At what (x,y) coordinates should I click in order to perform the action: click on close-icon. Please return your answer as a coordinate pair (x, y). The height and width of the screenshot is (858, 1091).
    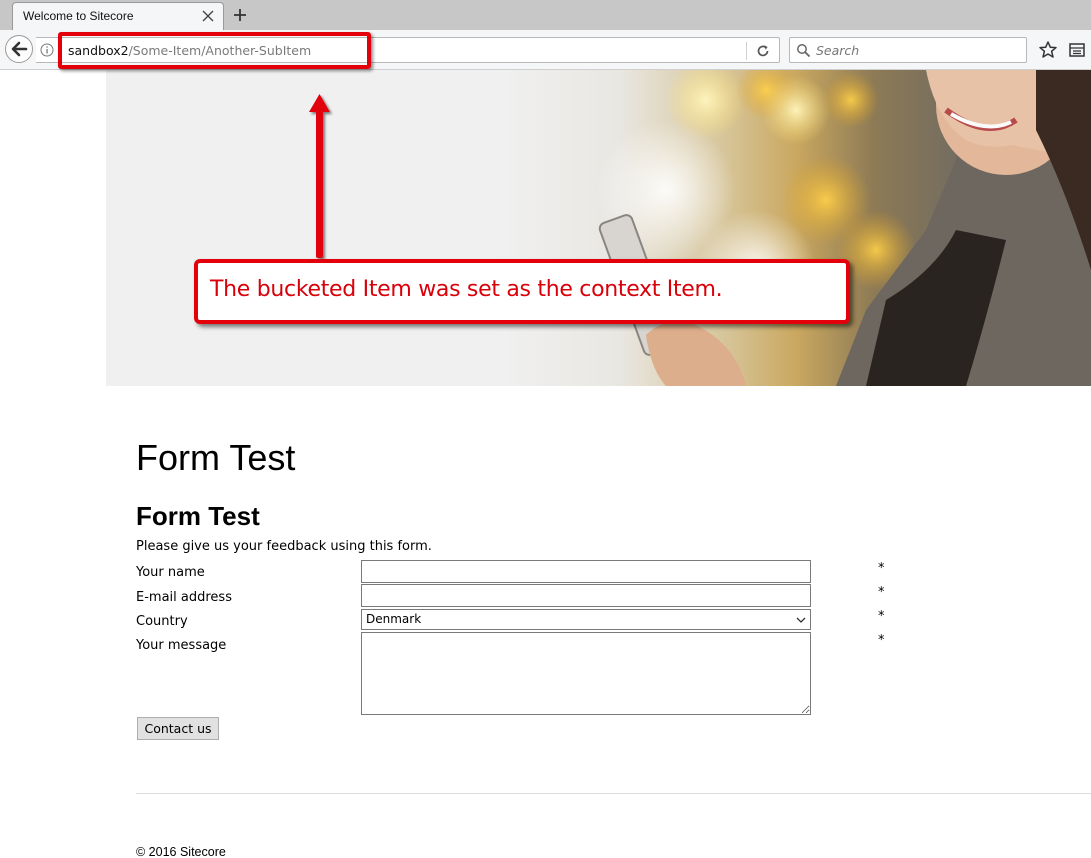
    Looking at the image, I should click on (208, 16).